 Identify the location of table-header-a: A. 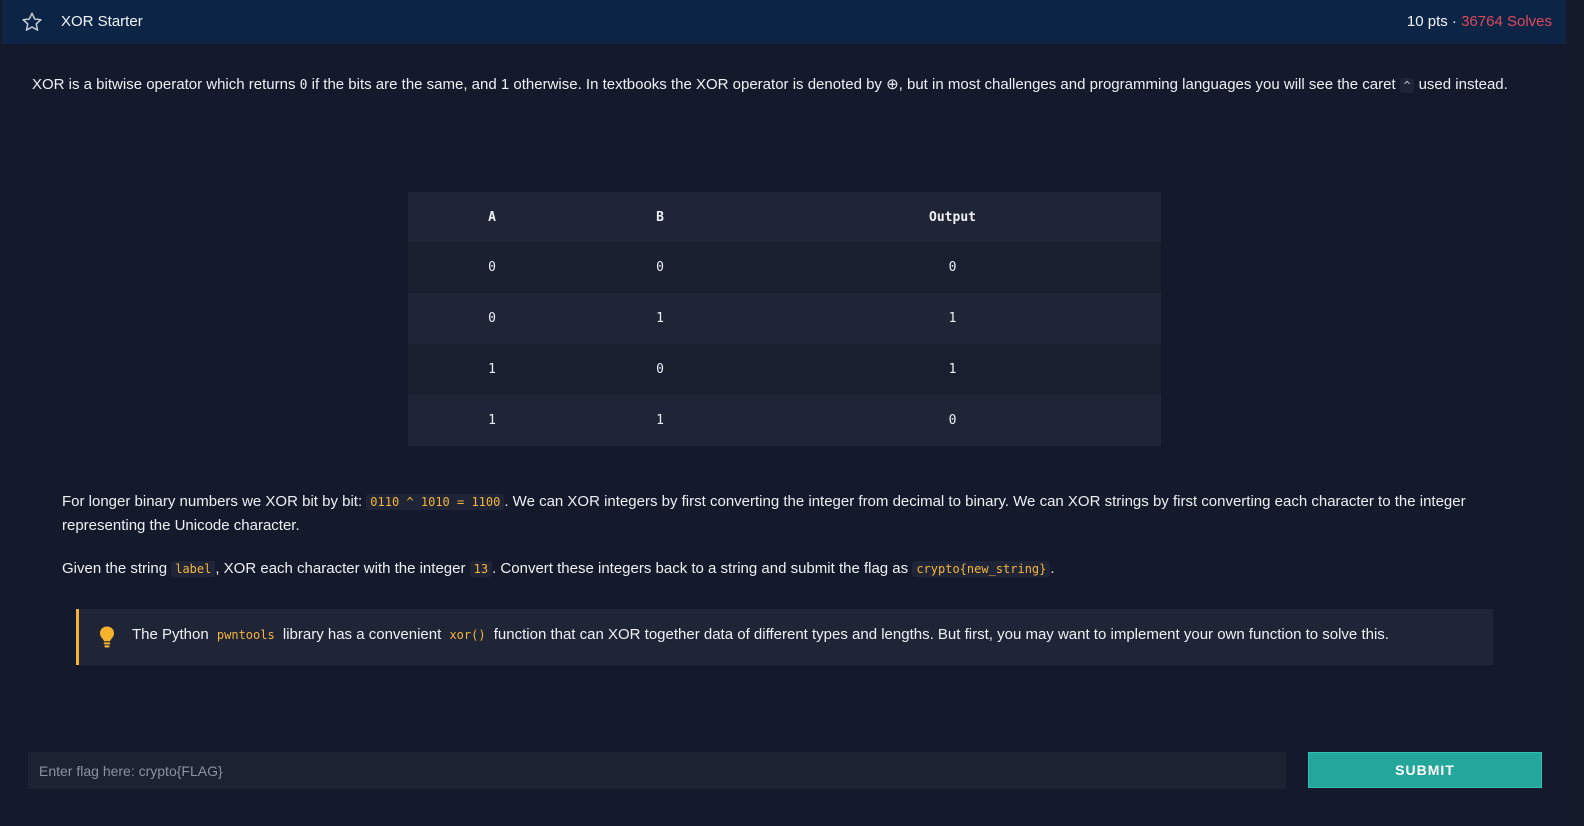
(492, 217).